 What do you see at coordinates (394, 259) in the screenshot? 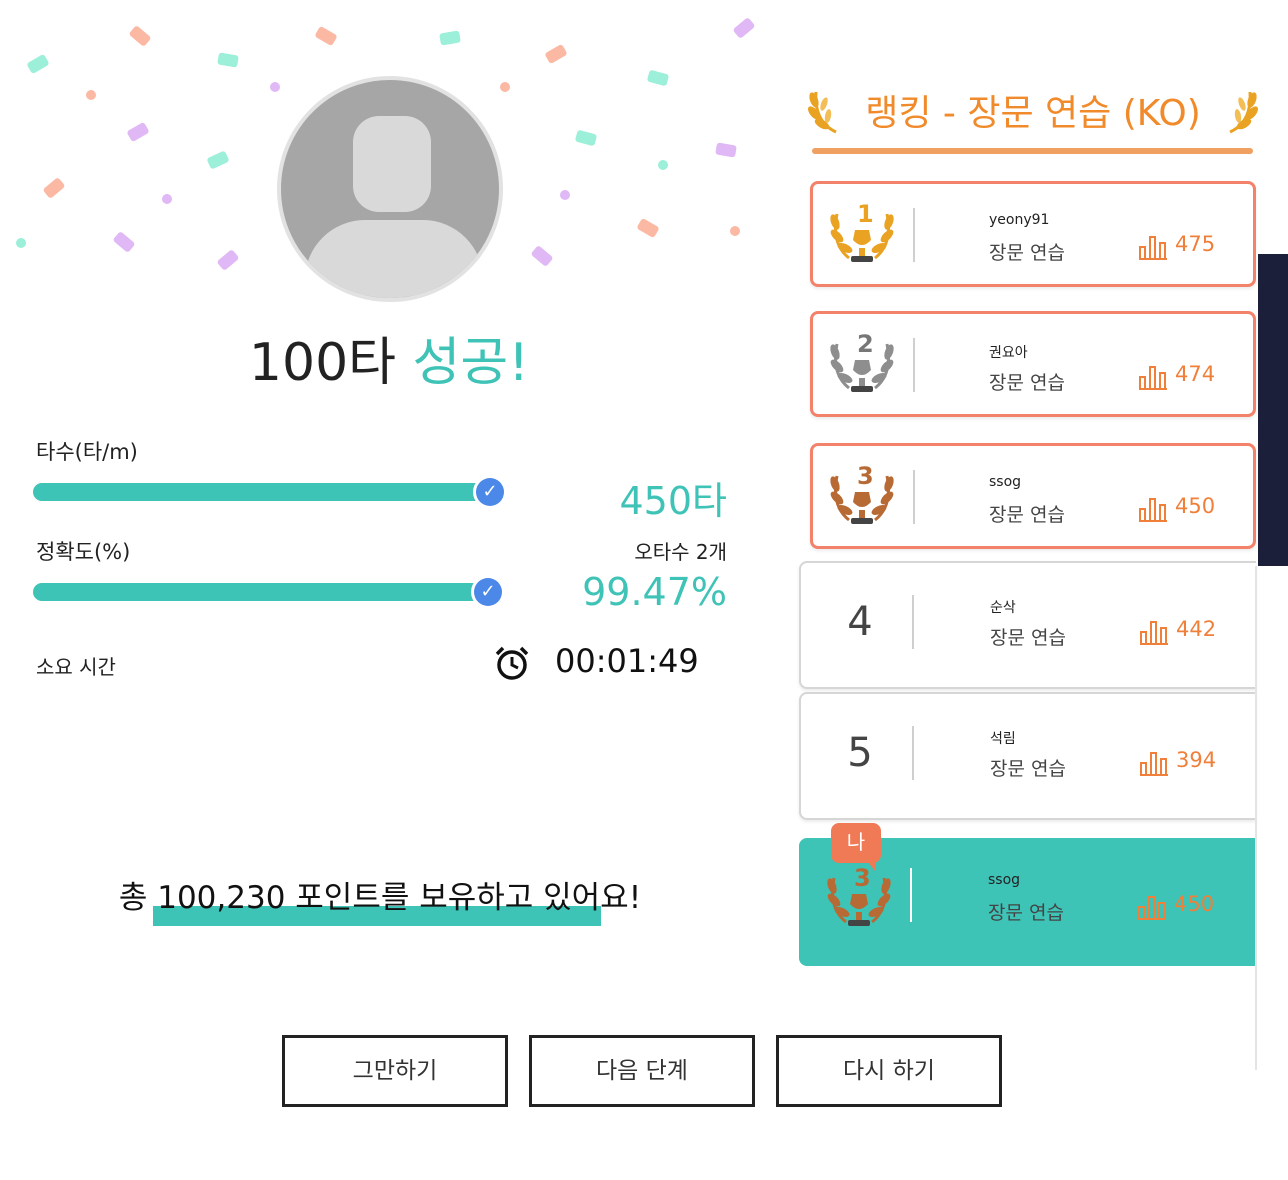
I see `avatar-body-shape` at bounding box center [394, 259].